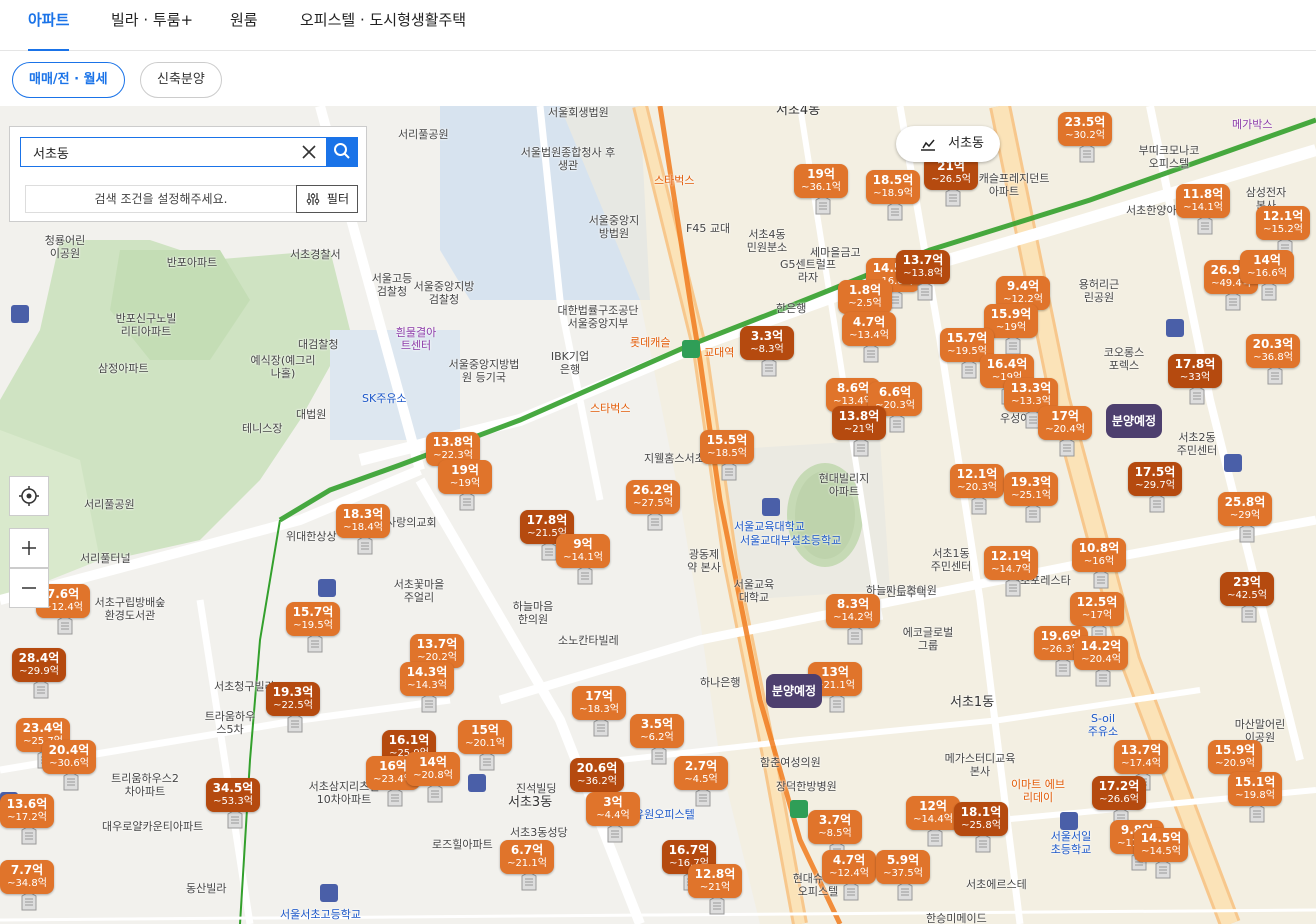 The height and width of the screenshot is (924, 1316). Describe the element at coordinates (484, 371) in the screenshot. I see `map-label: 서울중앙지방법원 등기국` at that location.